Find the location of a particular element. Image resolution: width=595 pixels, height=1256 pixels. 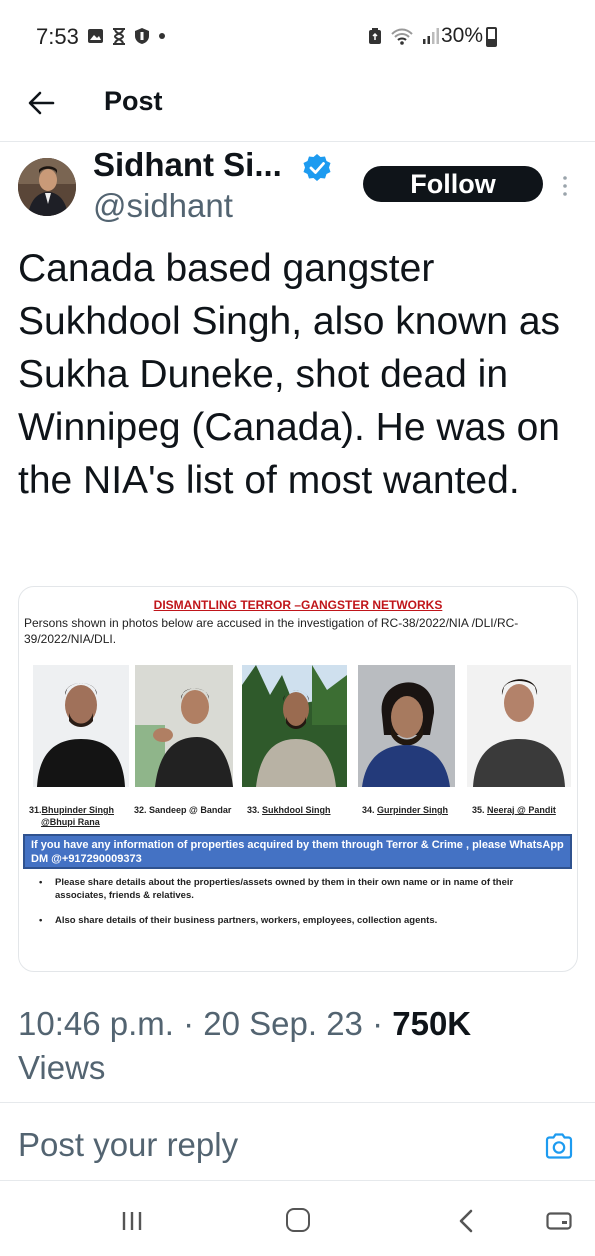

status-right-icons is located at coordinates (404, 36).